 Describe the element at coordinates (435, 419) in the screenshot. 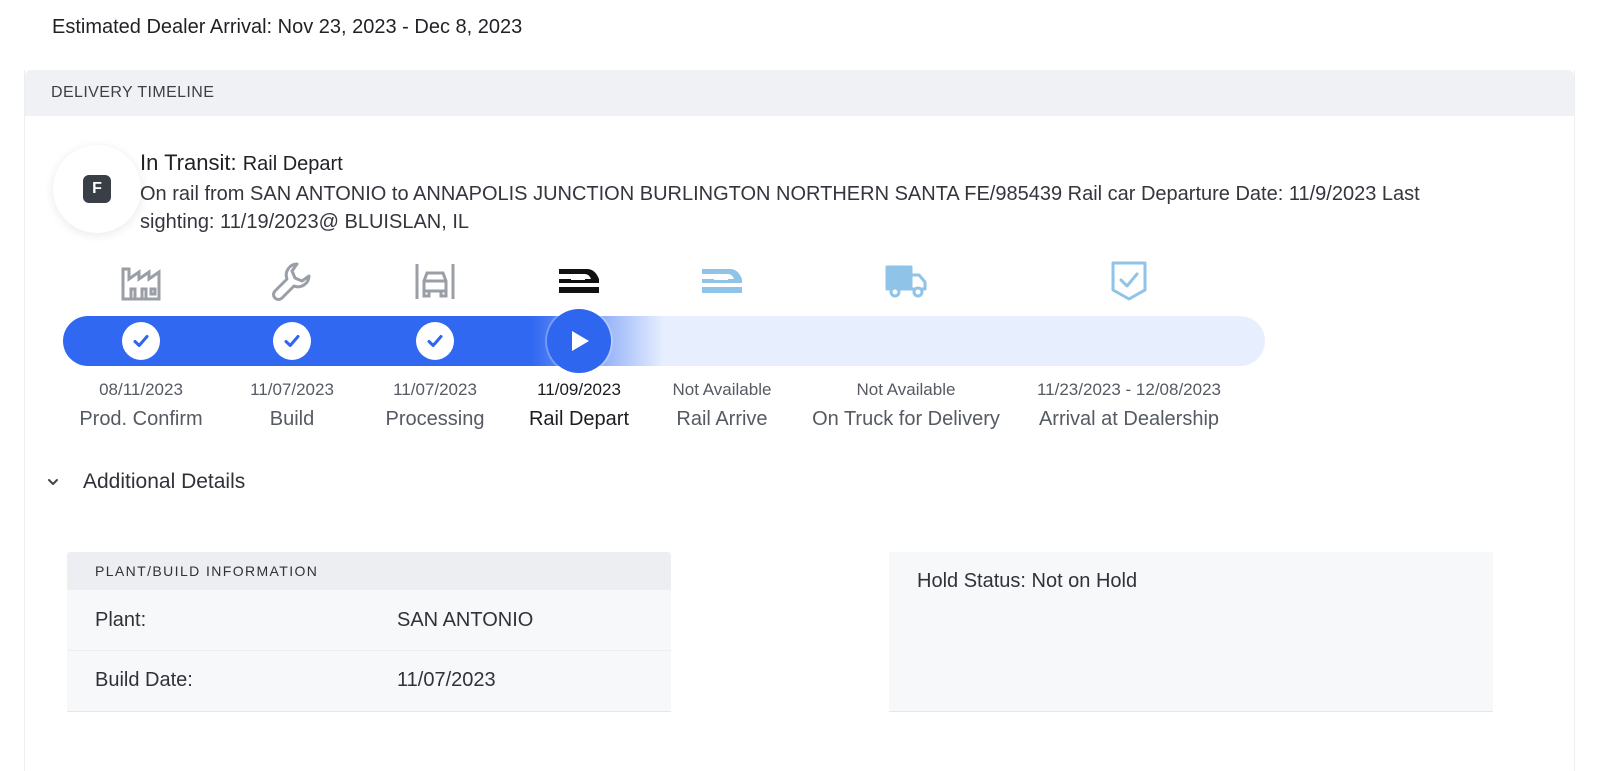

I see `stage-label: Processing` at that location.